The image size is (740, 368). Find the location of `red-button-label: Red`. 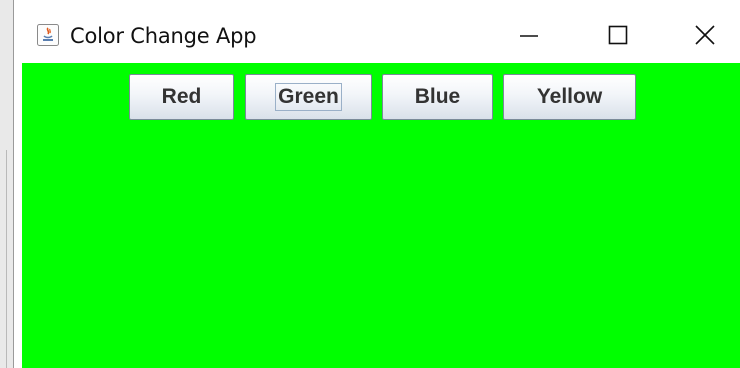

red-button-label: Red is located at coordinates (181, 96).